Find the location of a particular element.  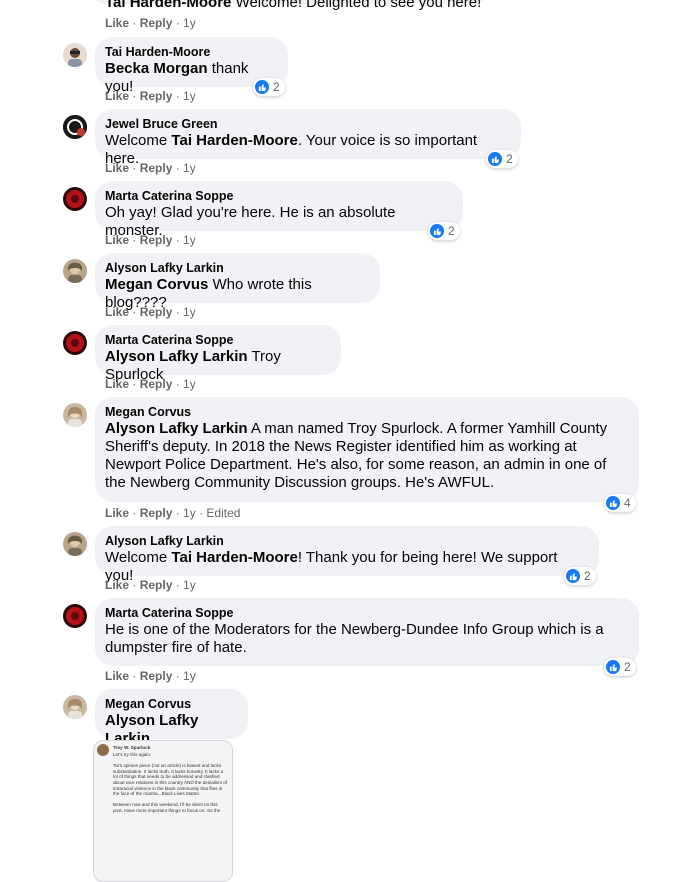

attachment-author: Troy W. Spurlock is located at coordinates (132, 747).